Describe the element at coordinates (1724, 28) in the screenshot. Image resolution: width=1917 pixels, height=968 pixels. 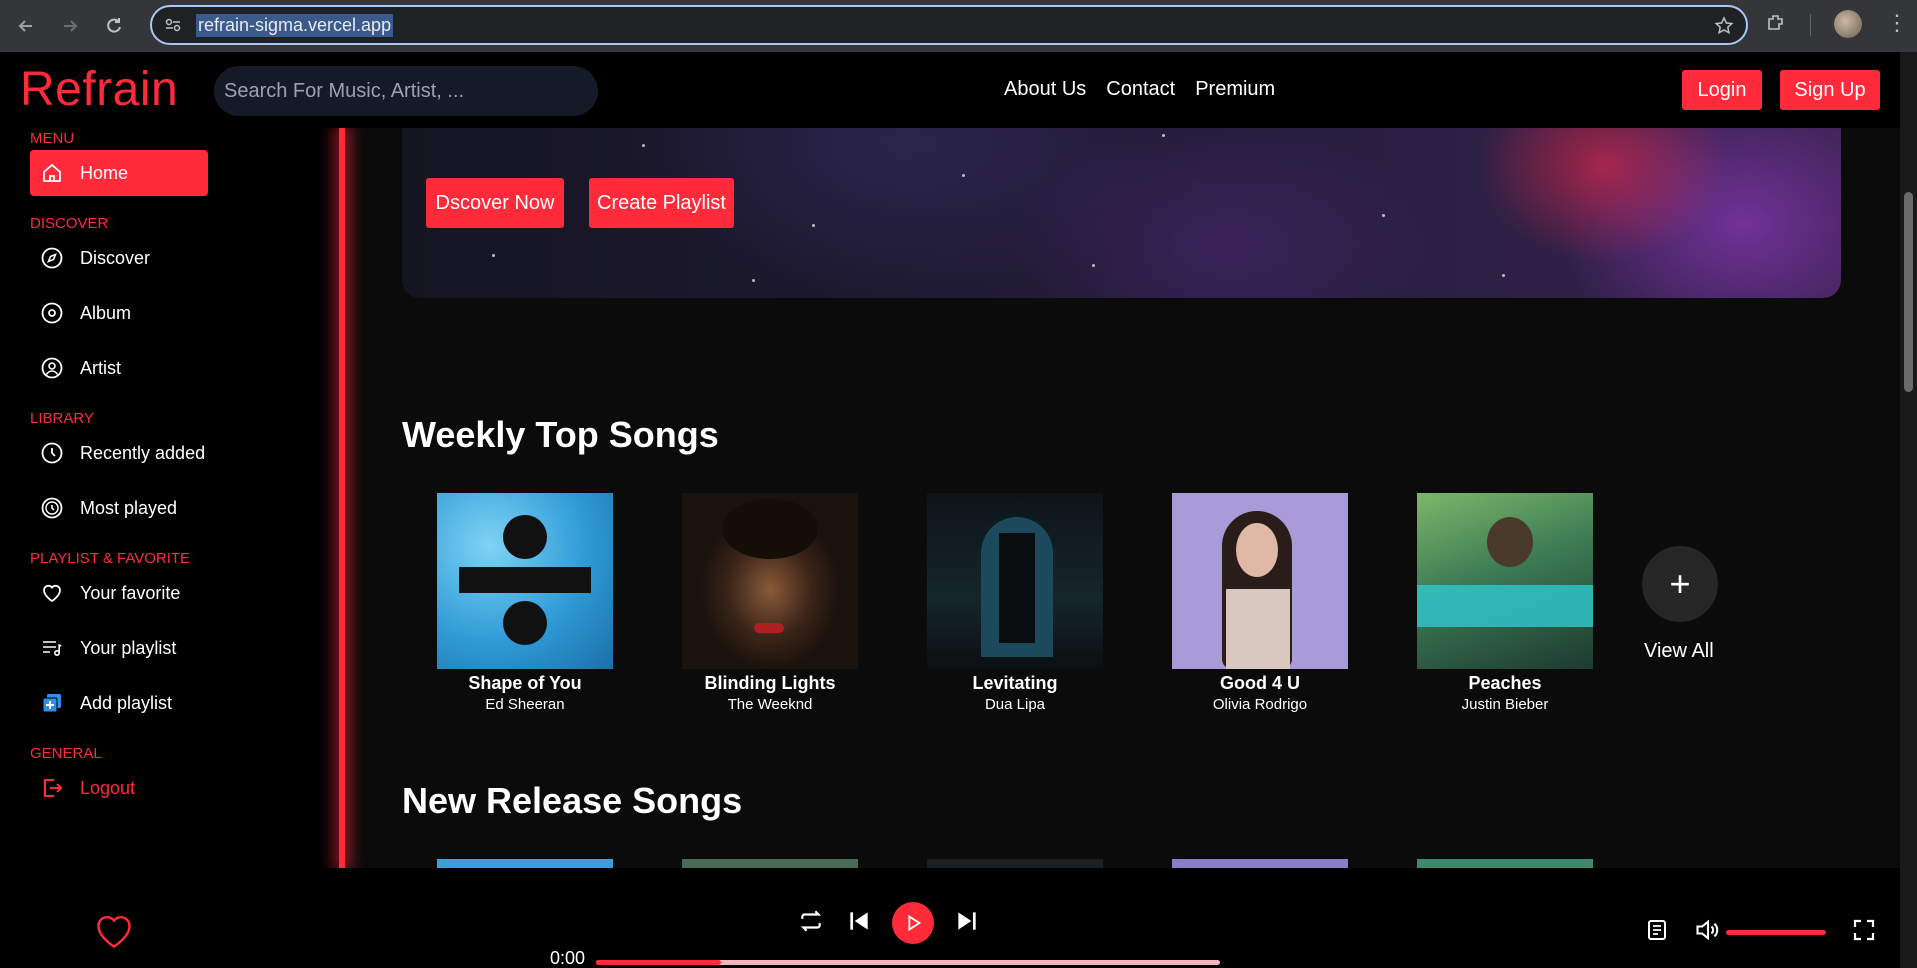
I see `bookmark-star-icon` at that location.